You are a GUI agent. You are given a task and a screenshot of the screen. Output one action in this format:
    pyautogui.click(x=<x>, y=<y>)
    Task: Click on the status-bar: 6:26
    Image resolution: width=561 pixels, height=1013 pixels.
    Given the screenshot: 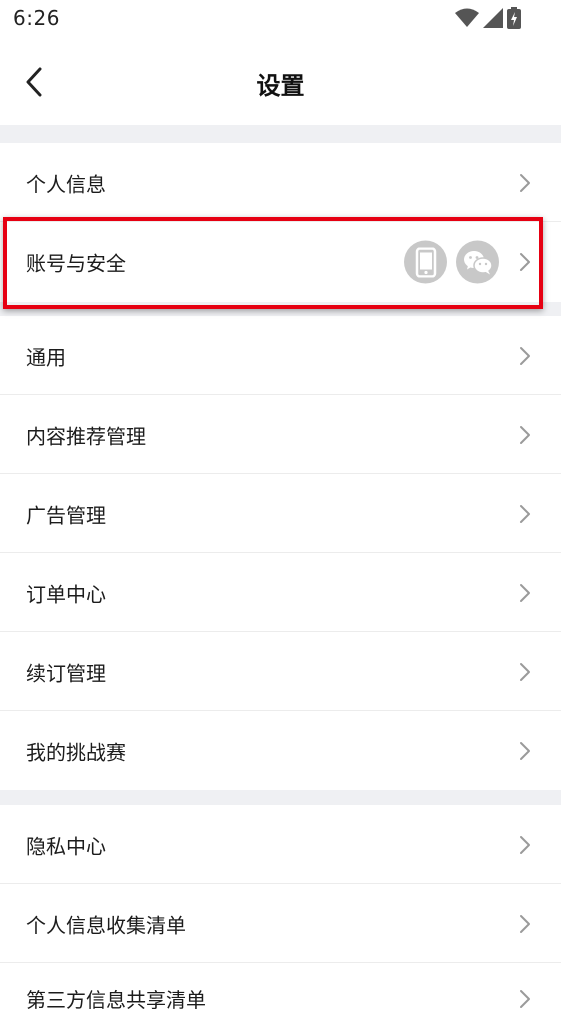 What is the action you would take?
    pyautogui.click(x=280, y=20)
    